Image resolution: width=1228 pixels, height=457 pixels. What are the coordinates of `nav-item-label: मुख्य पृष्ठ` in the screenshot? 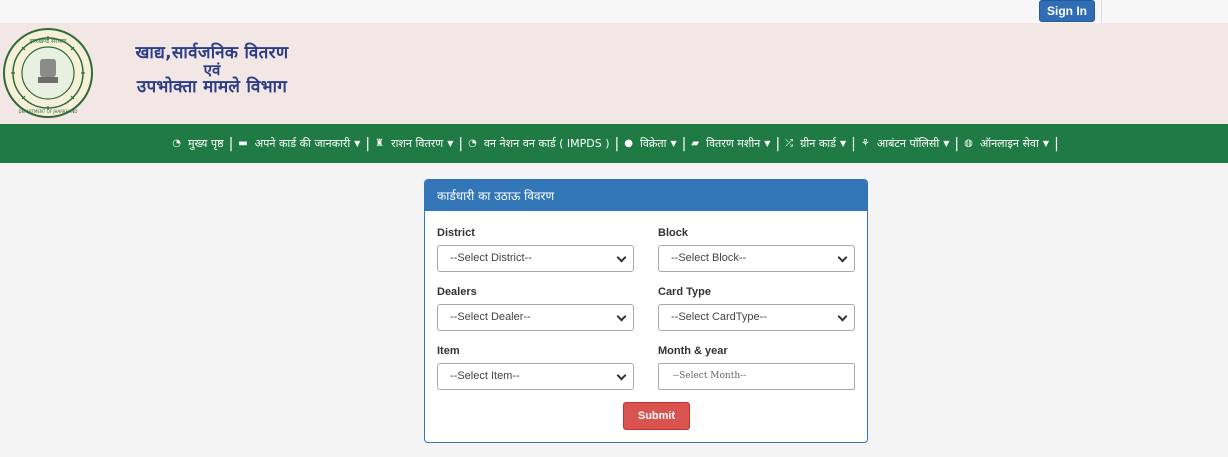 It's located at (205, 143).